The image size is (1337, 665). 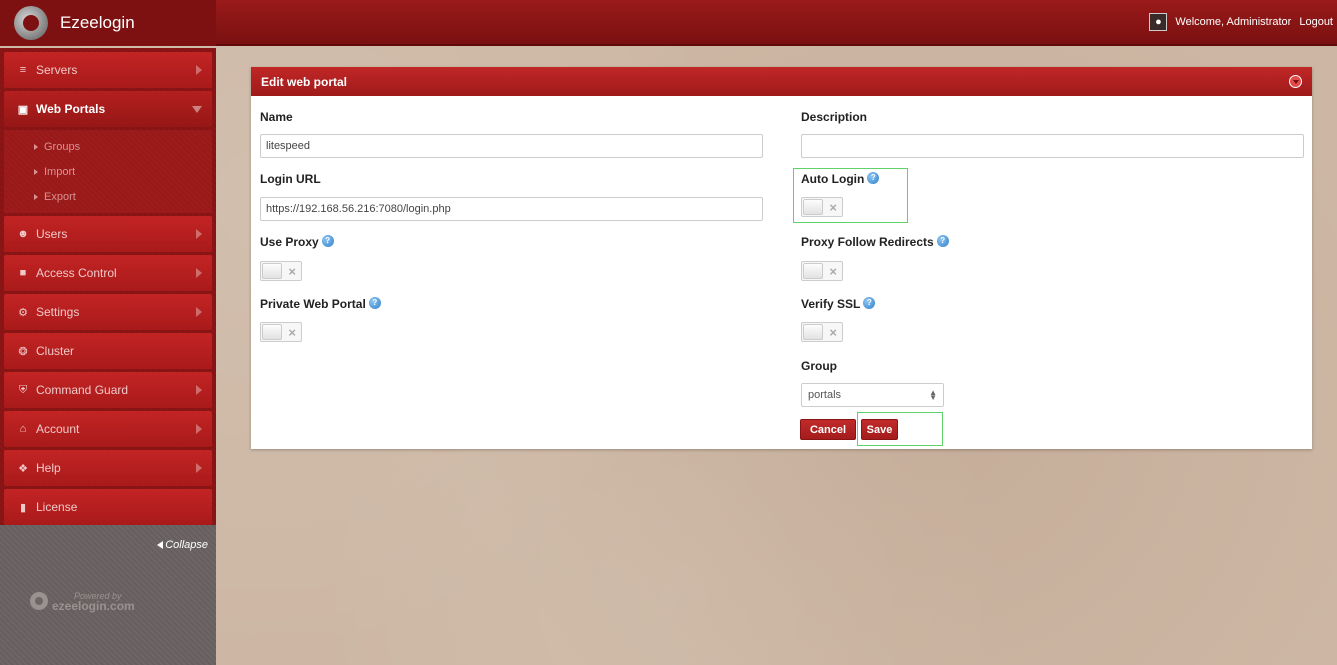 I want to click on welcome-text: Welcome, Administrator, so click(x=1233, y=22).